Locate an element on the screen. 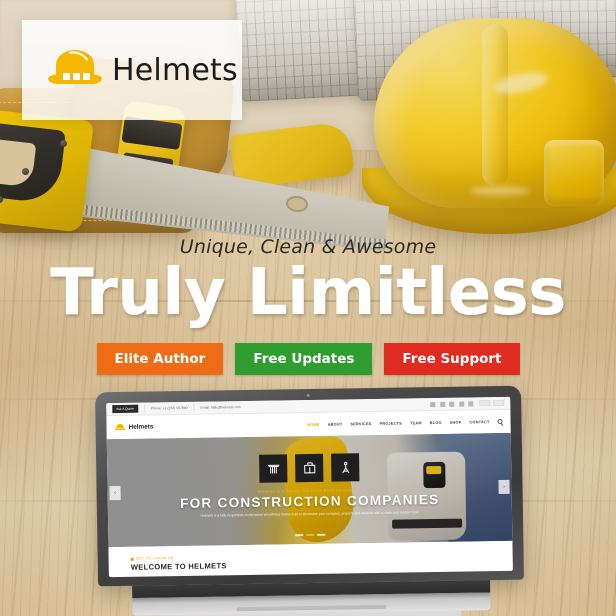  hero-badges: Elite Author Free Updates Free Support is located at coordinates (308, 358).